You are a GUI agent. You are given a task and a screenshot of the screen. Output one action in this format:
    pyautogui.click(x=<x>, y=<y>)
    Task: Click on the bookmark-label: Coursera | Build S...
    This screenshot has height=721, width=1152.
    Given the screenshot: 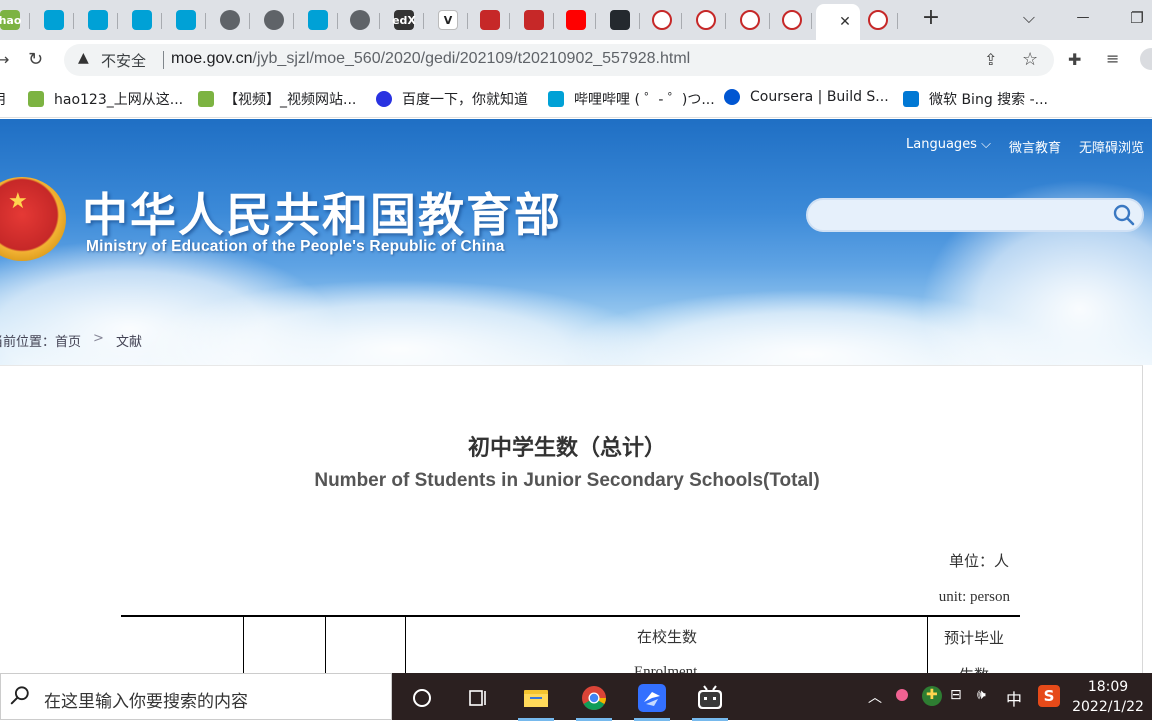 What is the action you would take?
    pyautogui.click(x=819, y=97)
    